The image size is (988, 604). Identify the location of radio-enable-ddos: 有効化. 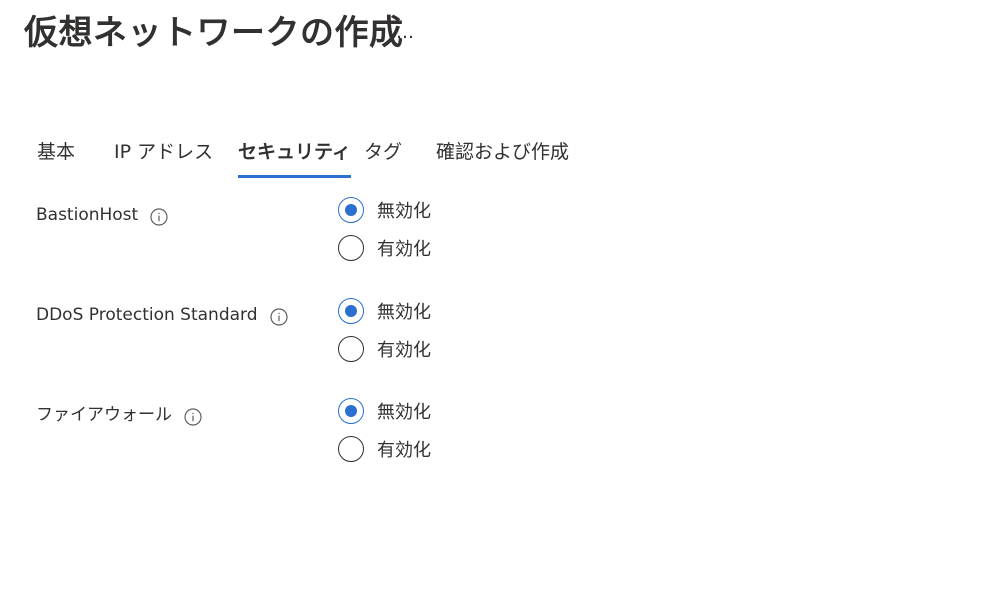
(384, 349).